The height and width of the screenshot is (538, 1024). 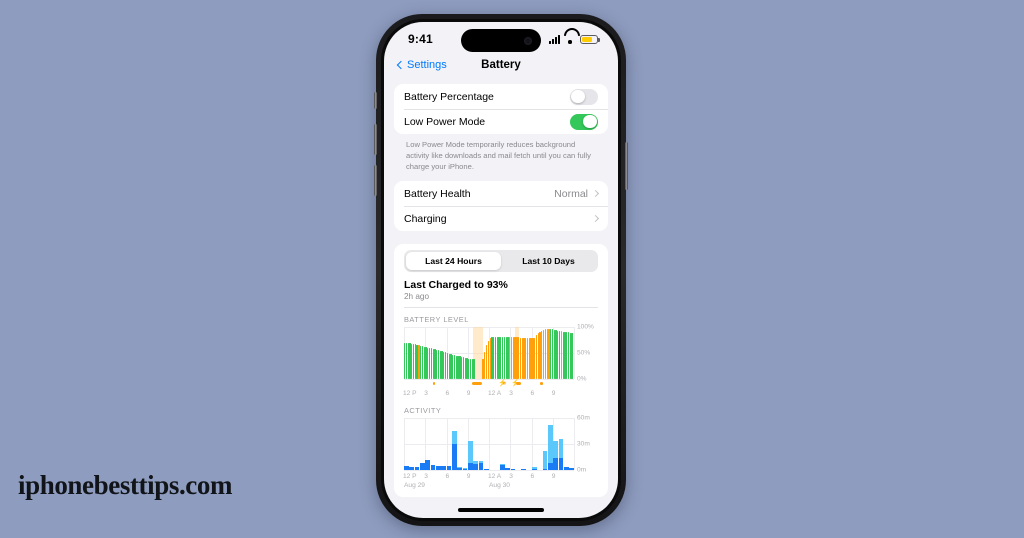 I want to click on row-low-power-mode: Low Power Mode, so click(x=501, y=121).